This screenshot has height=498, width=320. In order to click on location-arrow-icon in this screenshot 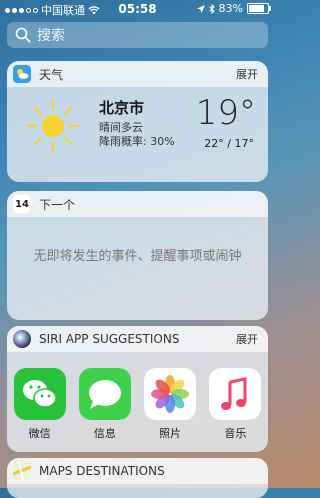, I will do `click(200, 8)`.